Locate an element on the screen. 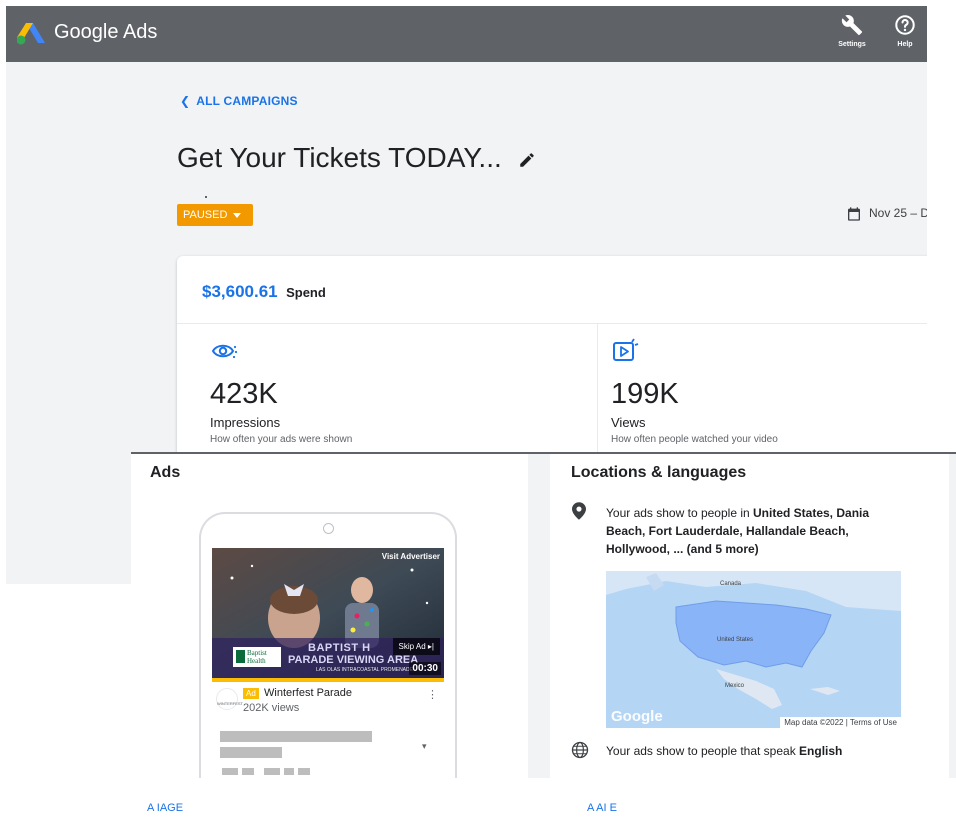 This screenshot has width=956, height=835. map-attribution: Map data ©2022 | Terms of Use is located at coordinates (840, 722).